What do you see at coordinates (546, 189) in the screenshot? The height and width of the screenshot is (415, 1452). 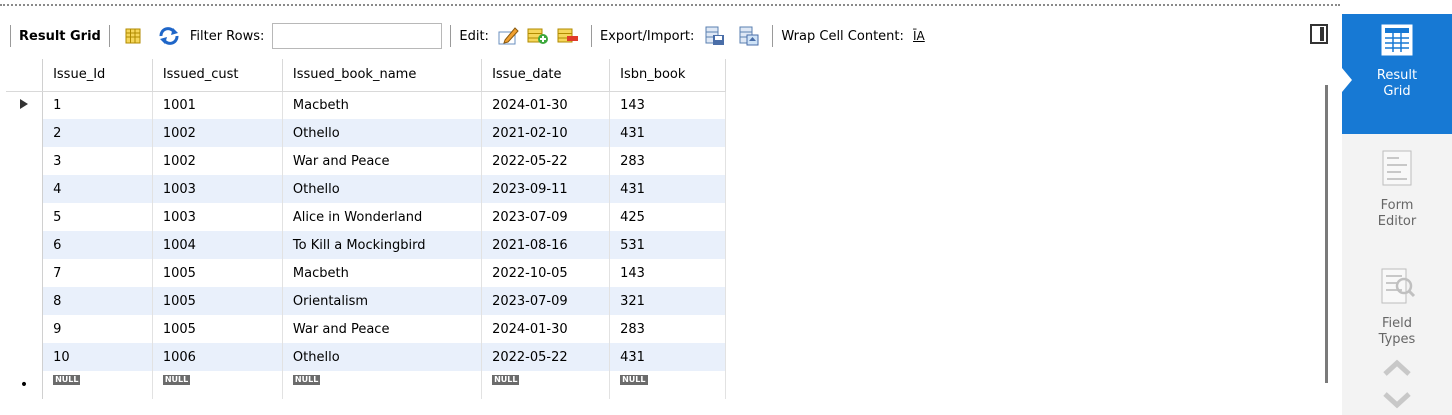 I see `cell-issue-date: 2023-09-11` at bounding box center [546, 189].